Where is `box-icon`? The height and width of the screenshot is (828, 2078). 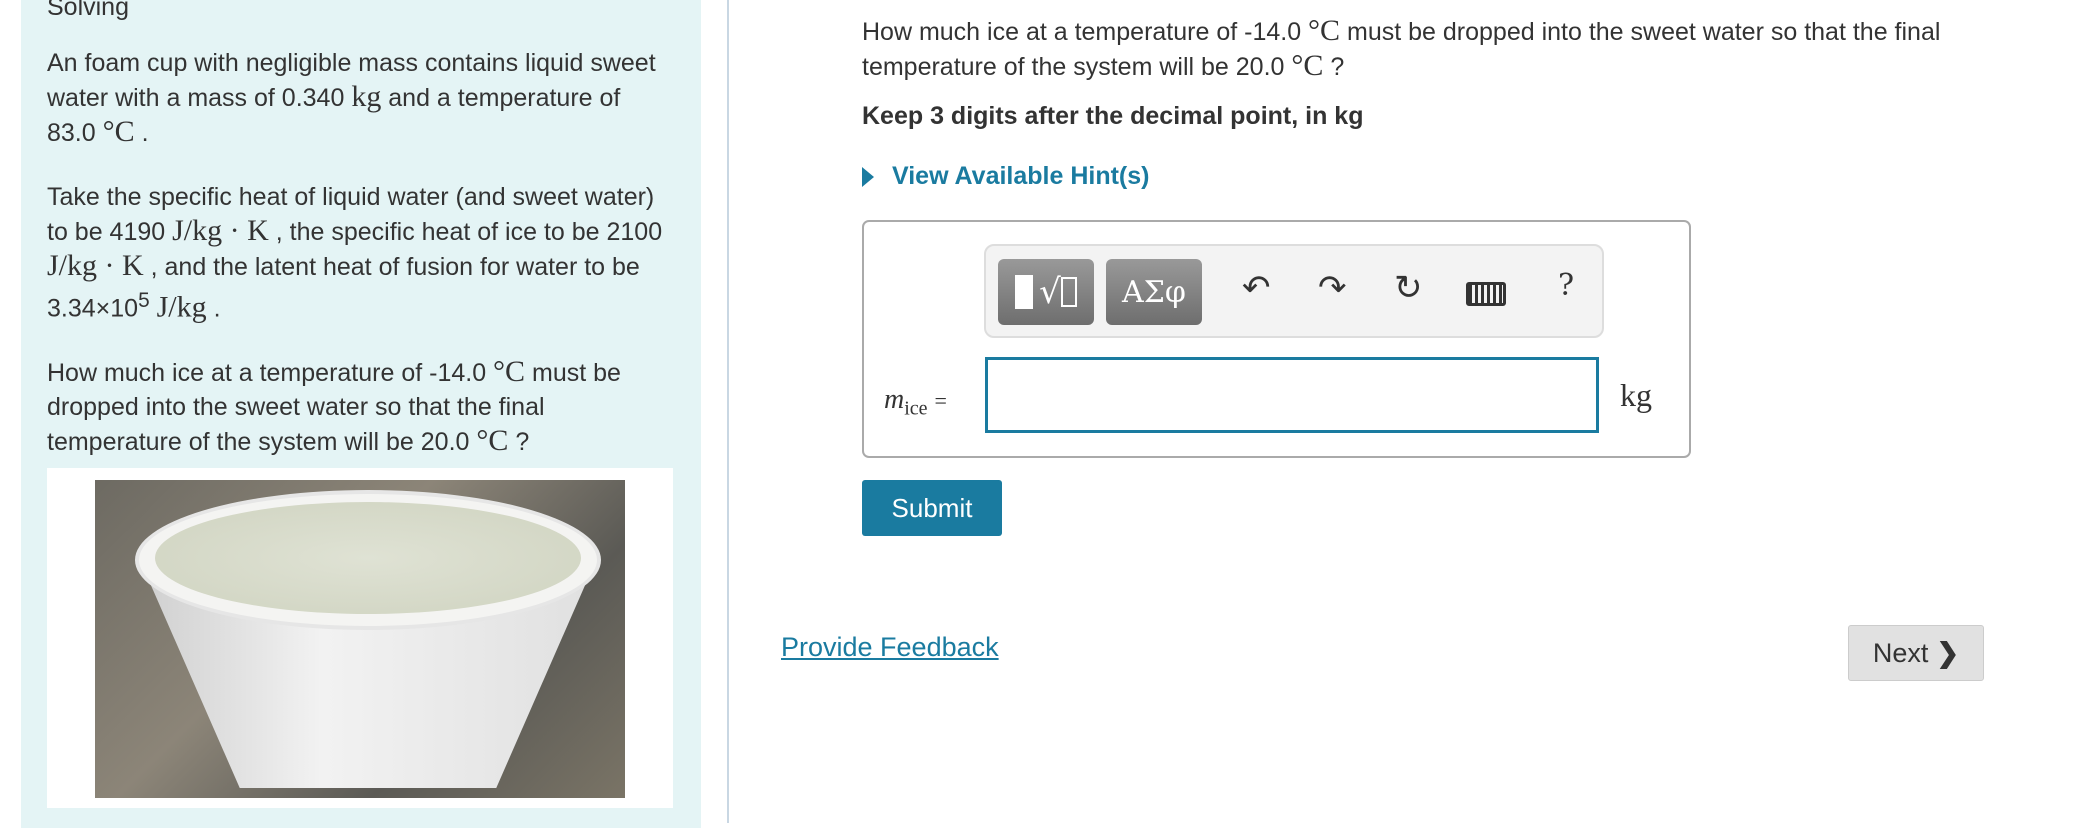
box-icon is located at coordinates (1068, 292).